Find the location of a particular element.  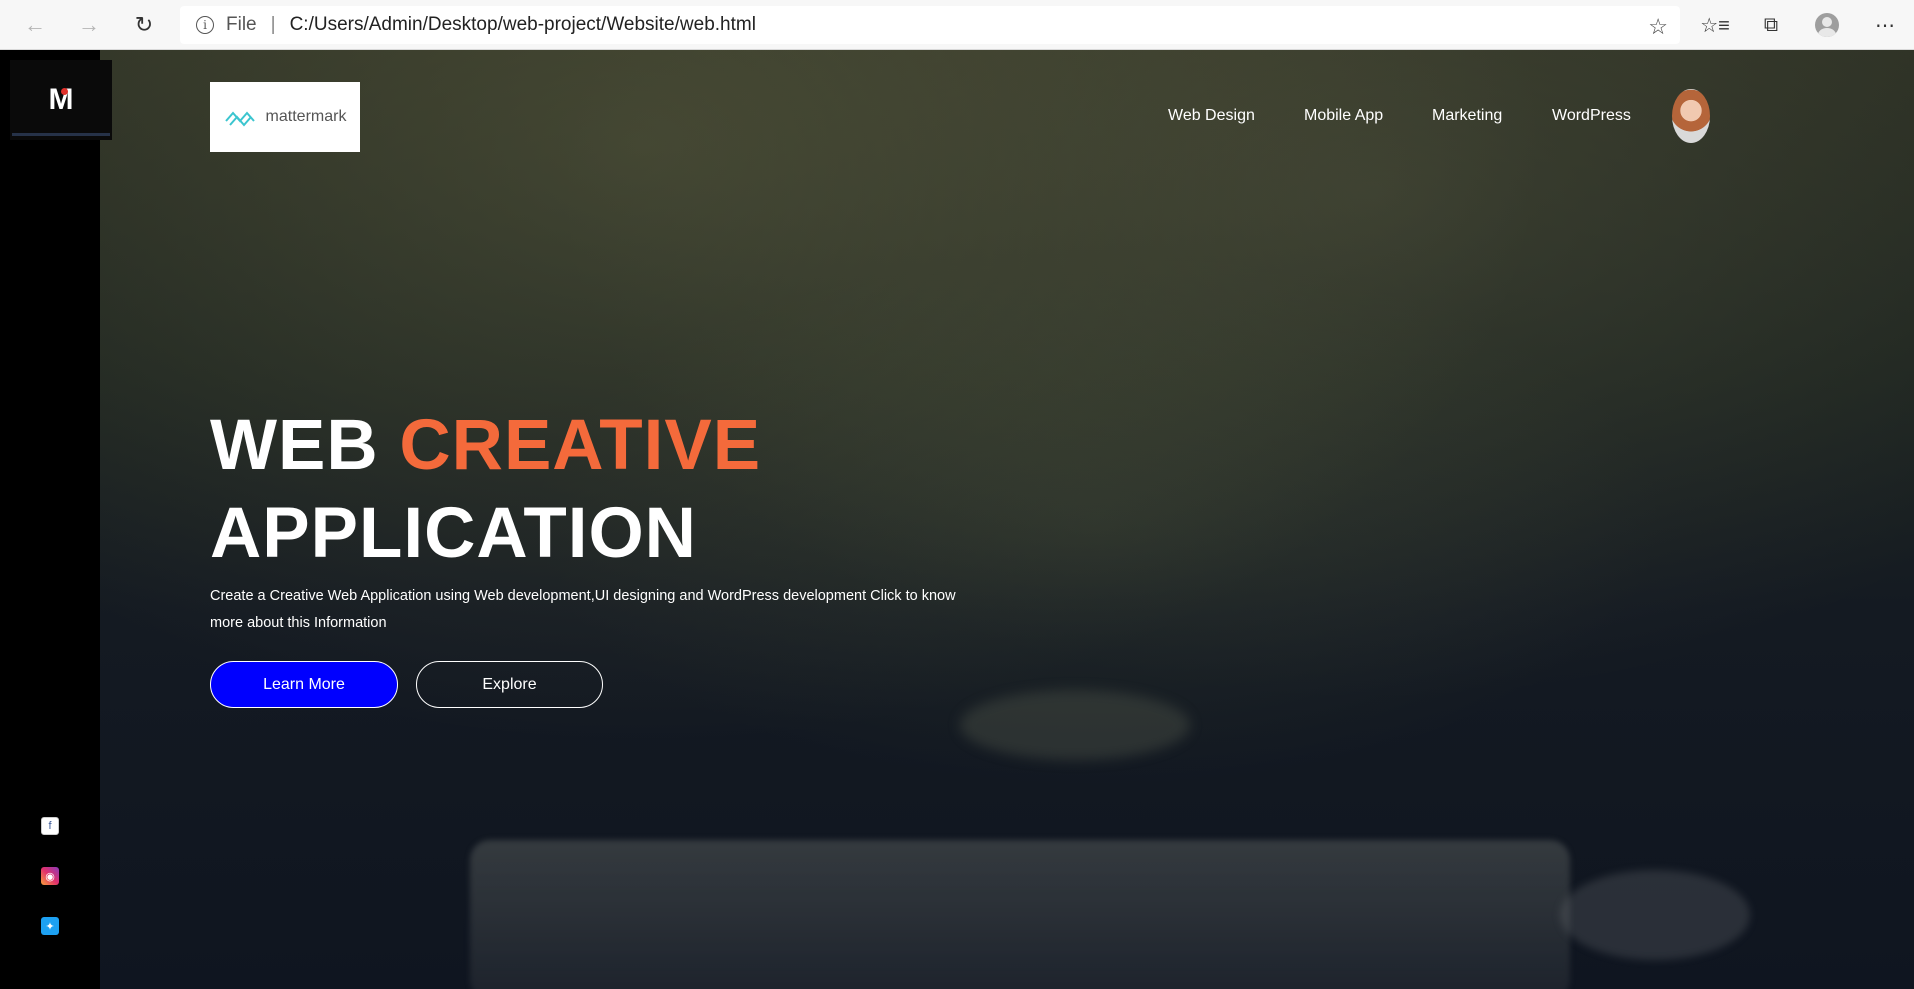

star-icon: ☆ is located at coordinates (1658, 27).